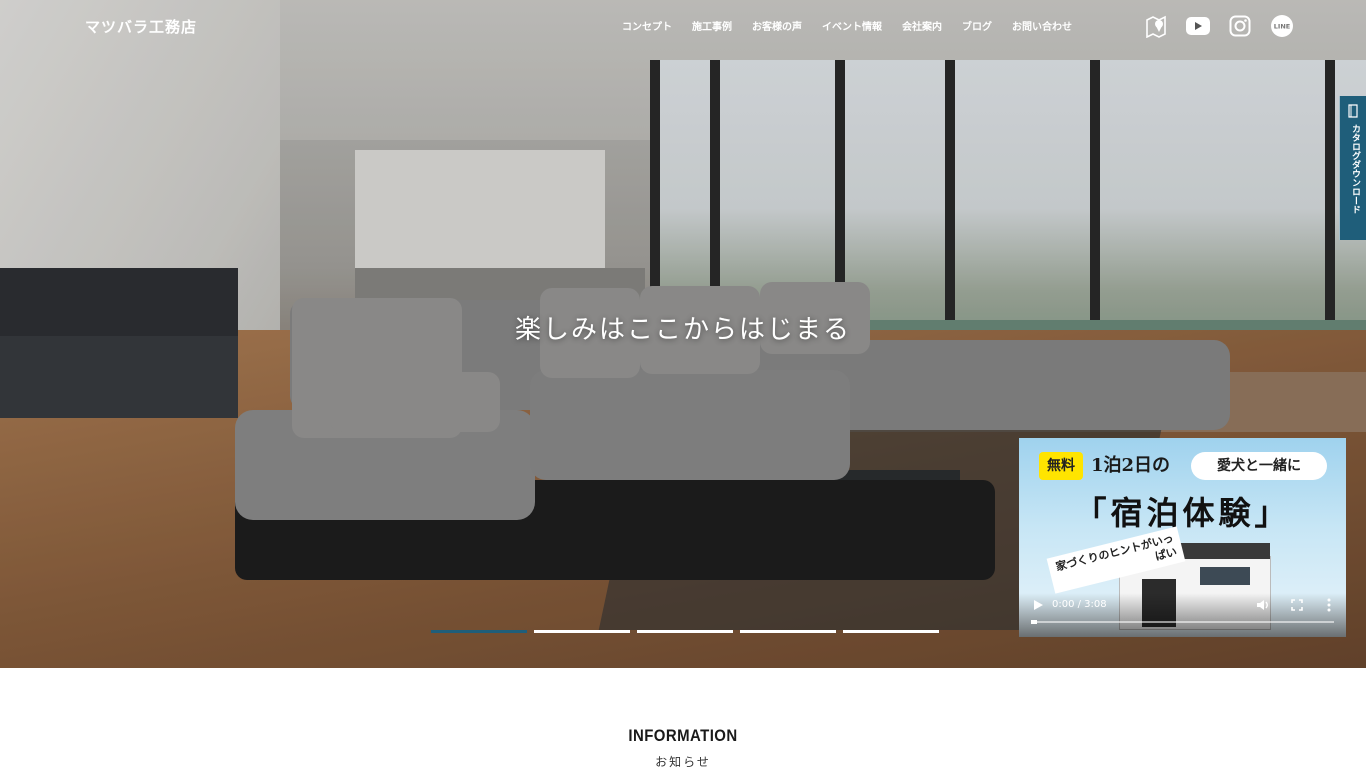 Image resolution: width=1366 pixels, height=770 pixels. What do you see at coordinates (647, 27) in the screenshot?
I see `nav-item-concept: コンセプト` at bounding box center [647, 27].